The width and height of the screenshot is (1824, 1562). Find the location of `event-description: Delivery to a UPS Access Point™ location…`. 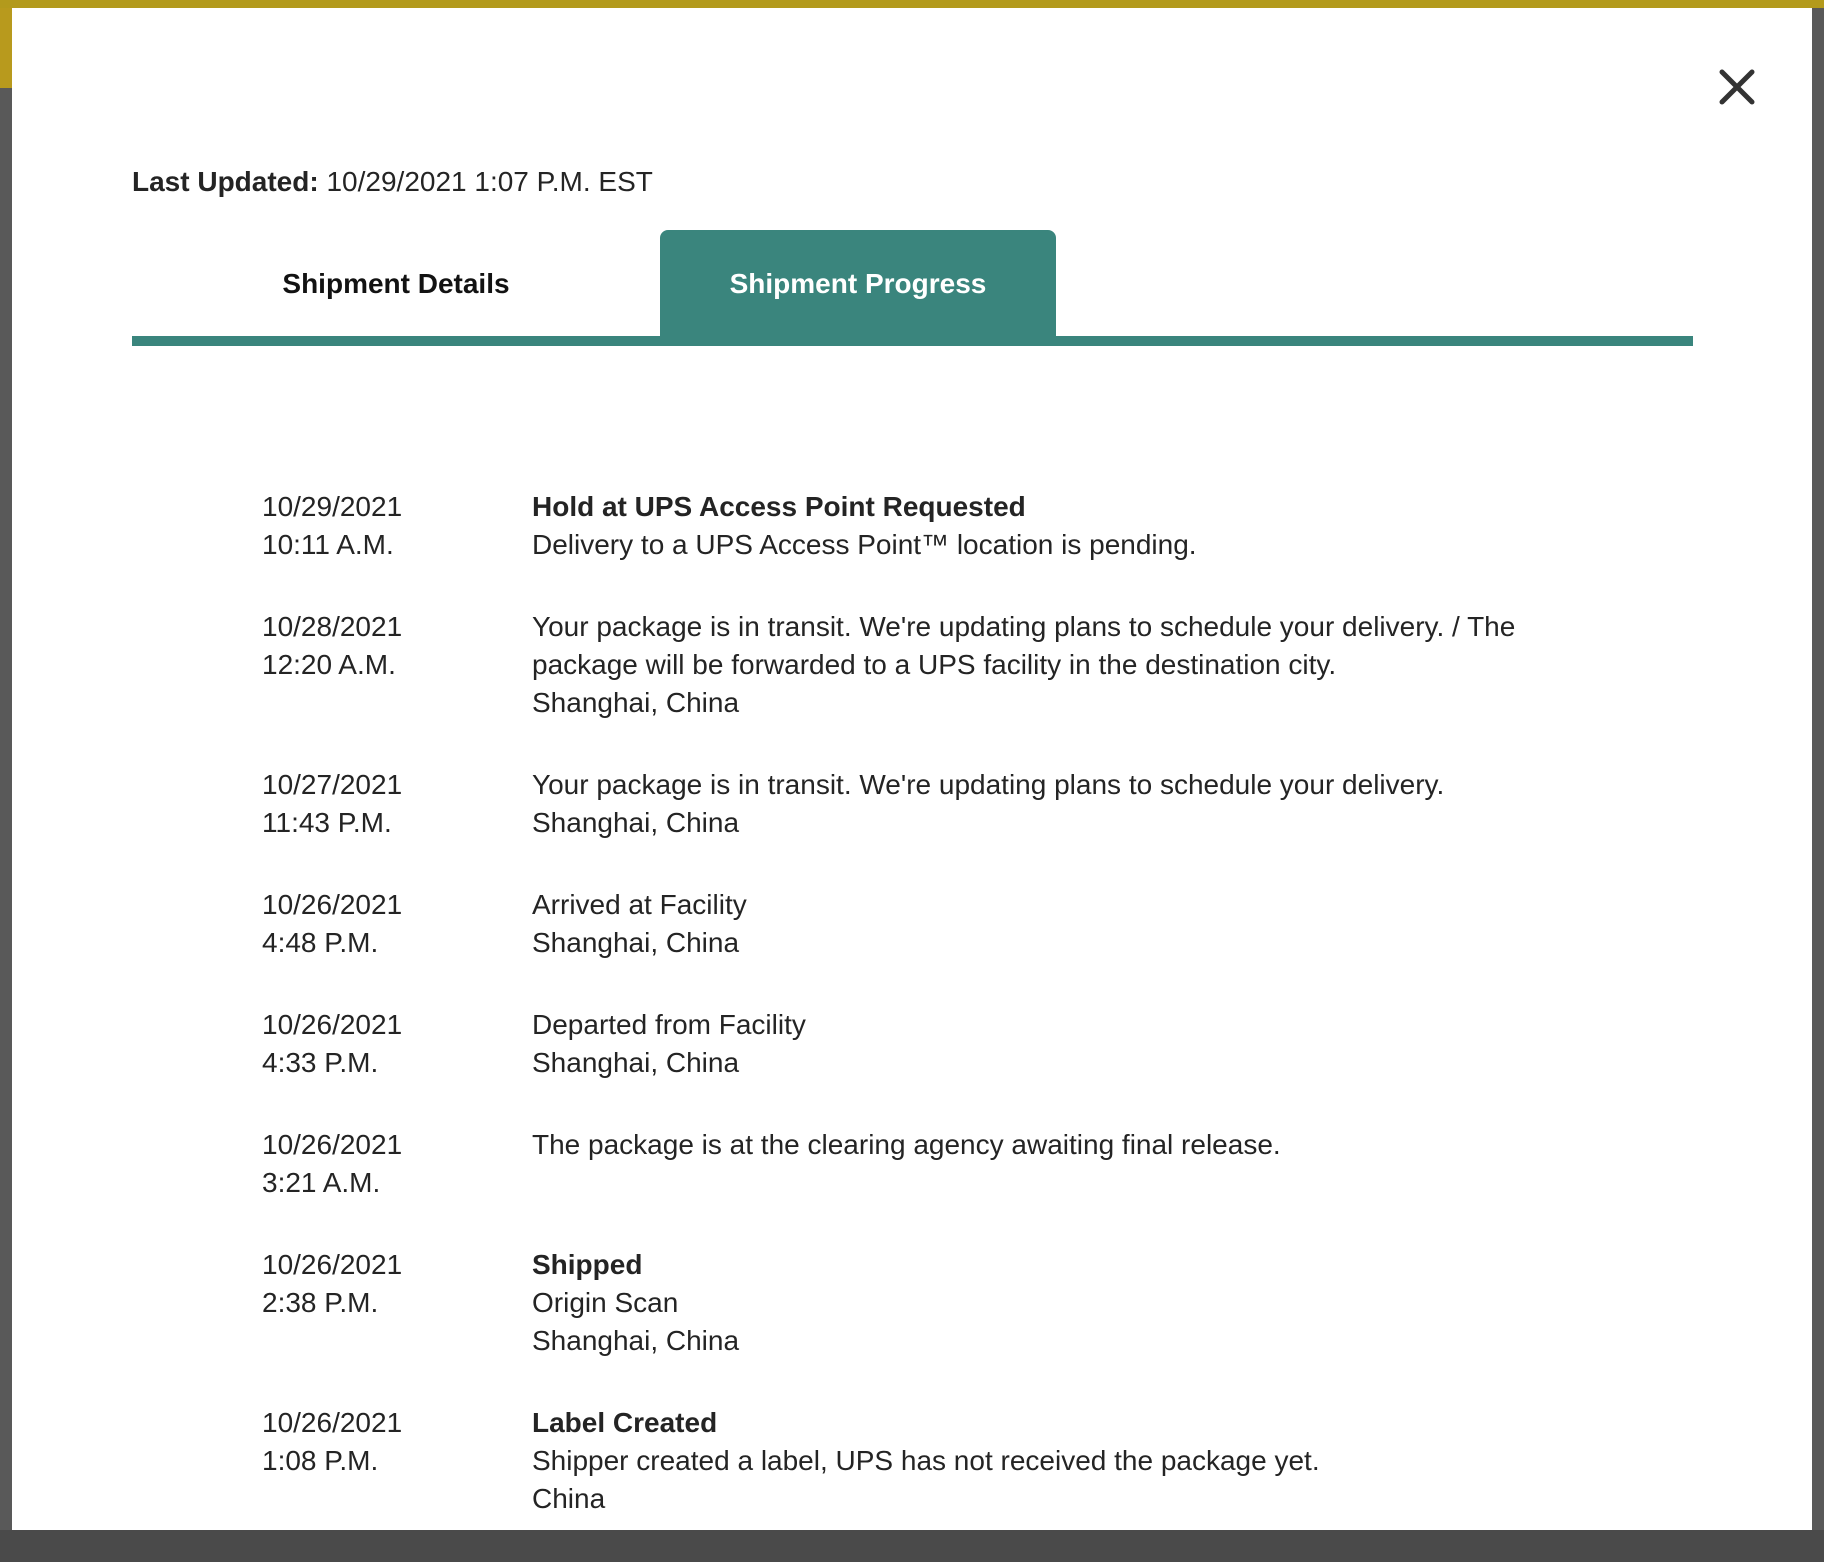

event-description: Delivery to a UPS Access Point™ location… is located at coordinates (864, 544).